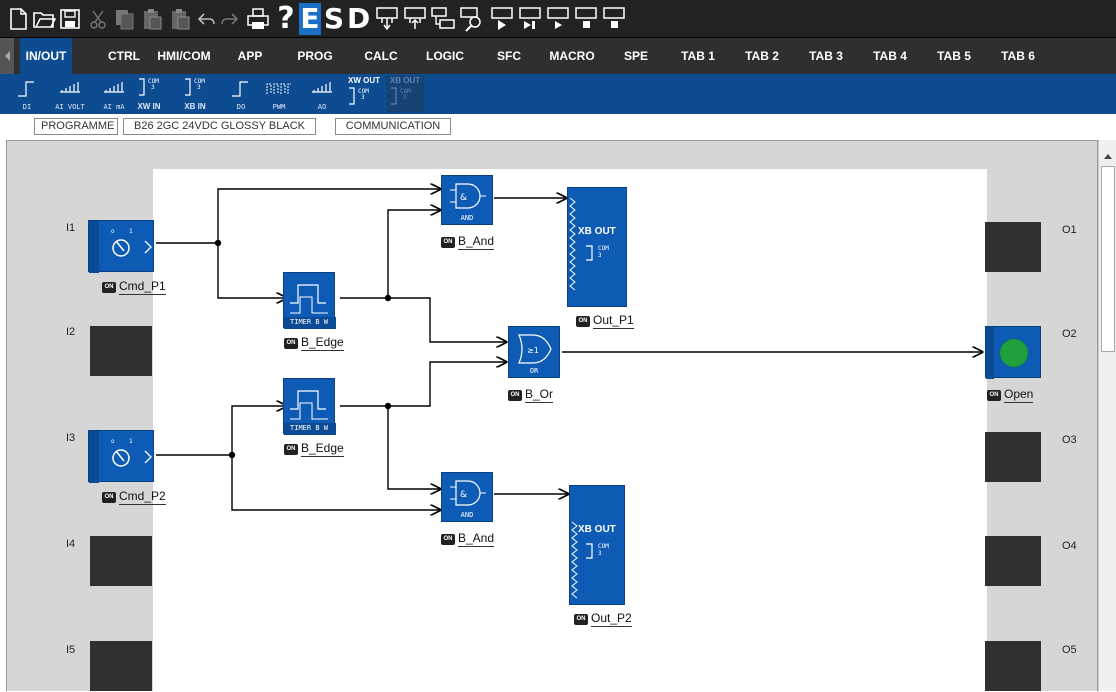 The width and height of the screenshot is (1116, 692). I want to click on palette-ai-volt: AI VOLT, so click(70, 94).